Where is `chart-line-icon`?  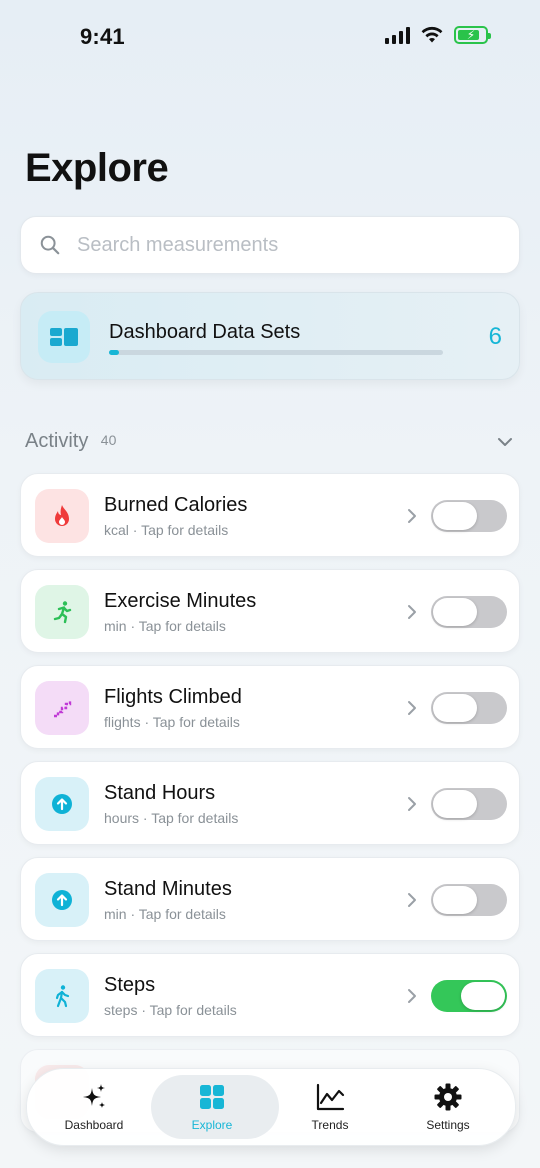 chart-line-icon is located at coordinates (330, 1097).